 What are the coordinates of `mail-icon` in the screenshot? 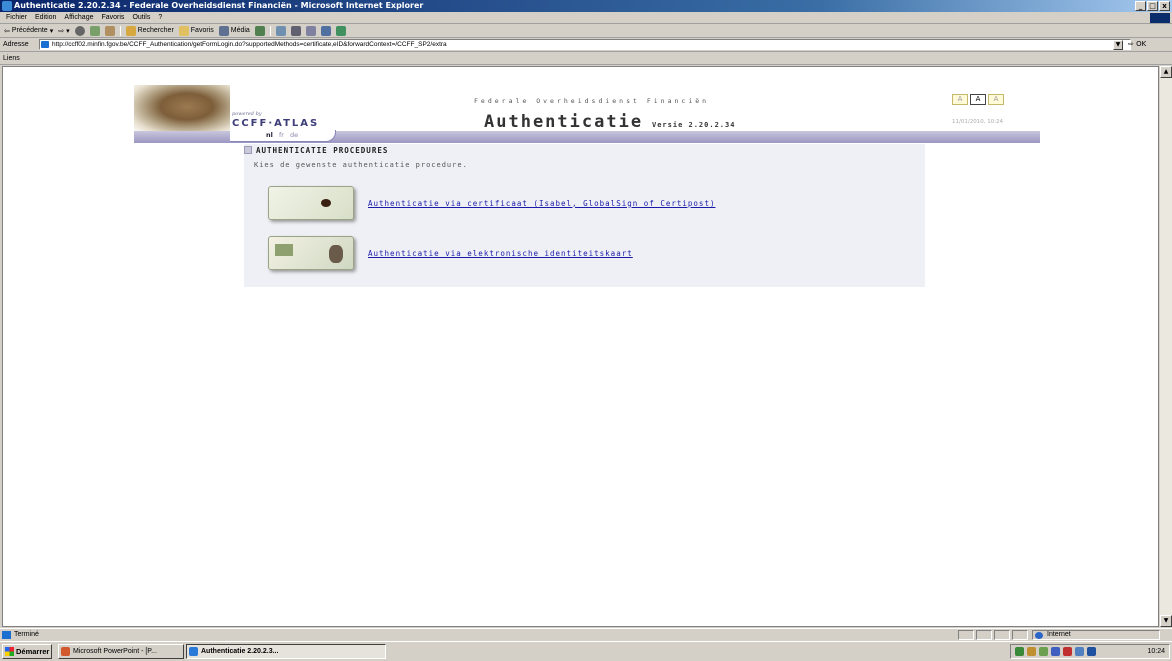 It's located at (280, 30).